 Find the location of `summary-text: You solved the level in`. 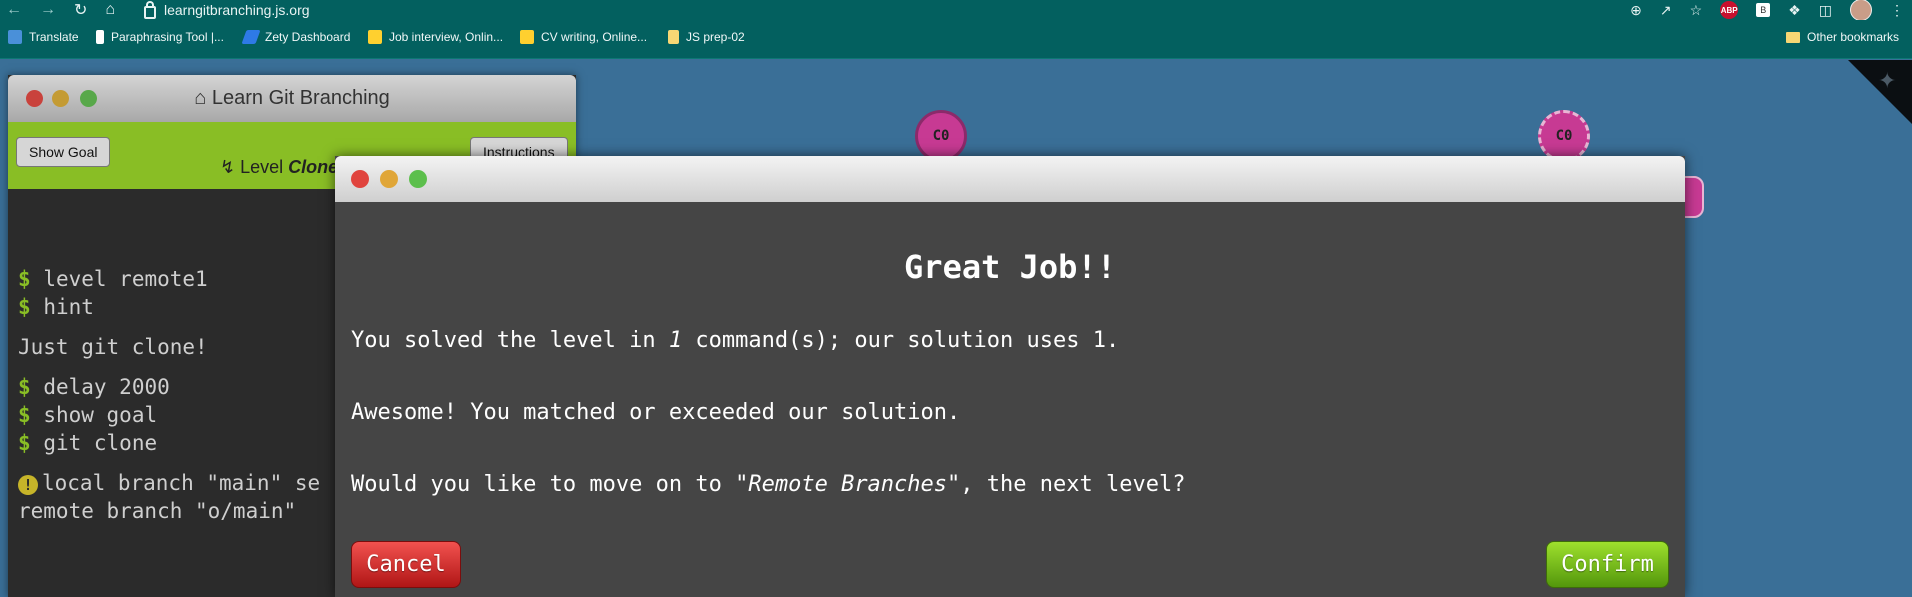

summary-text: You solved the level in is located at coordinates (510, 340).